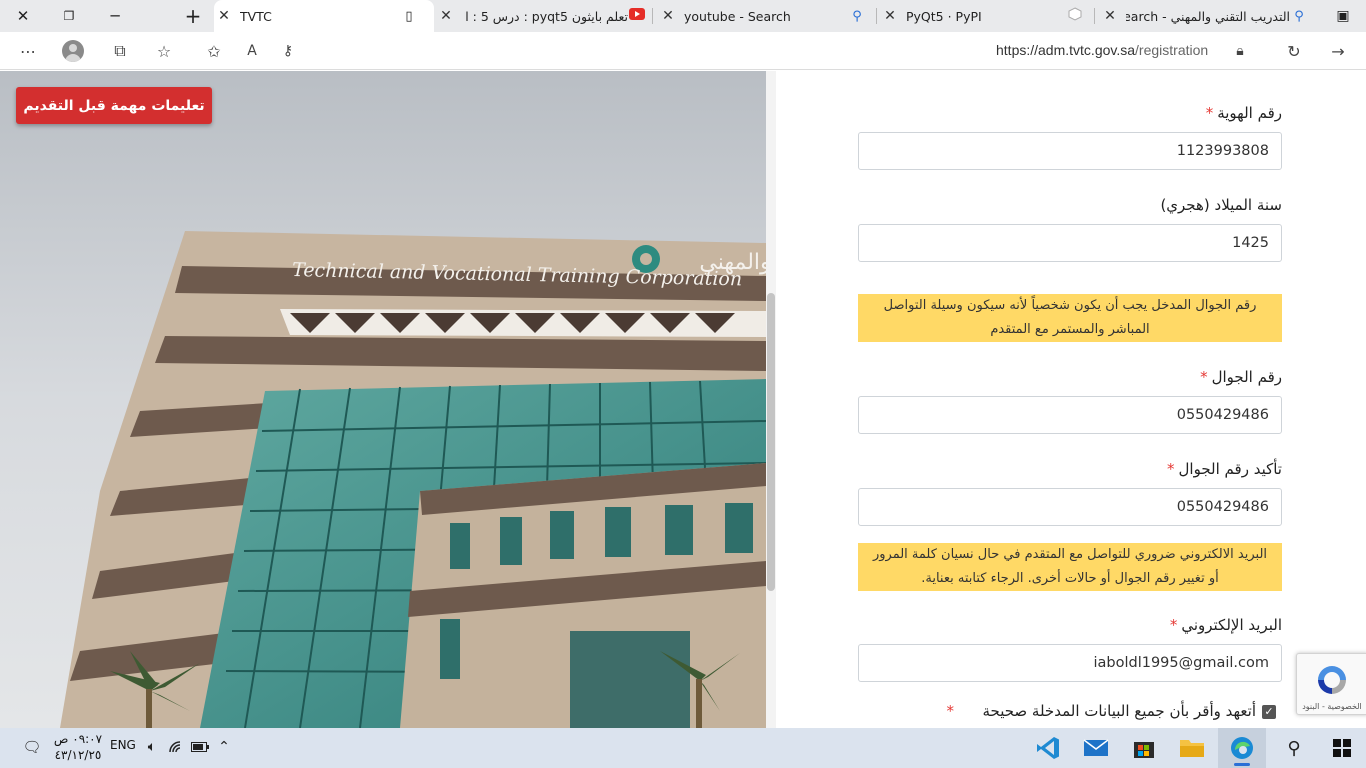 This screenshot has width=1366, height=768. I want to click on id-number-label: رقم الهوية*, so click(1244, 113).